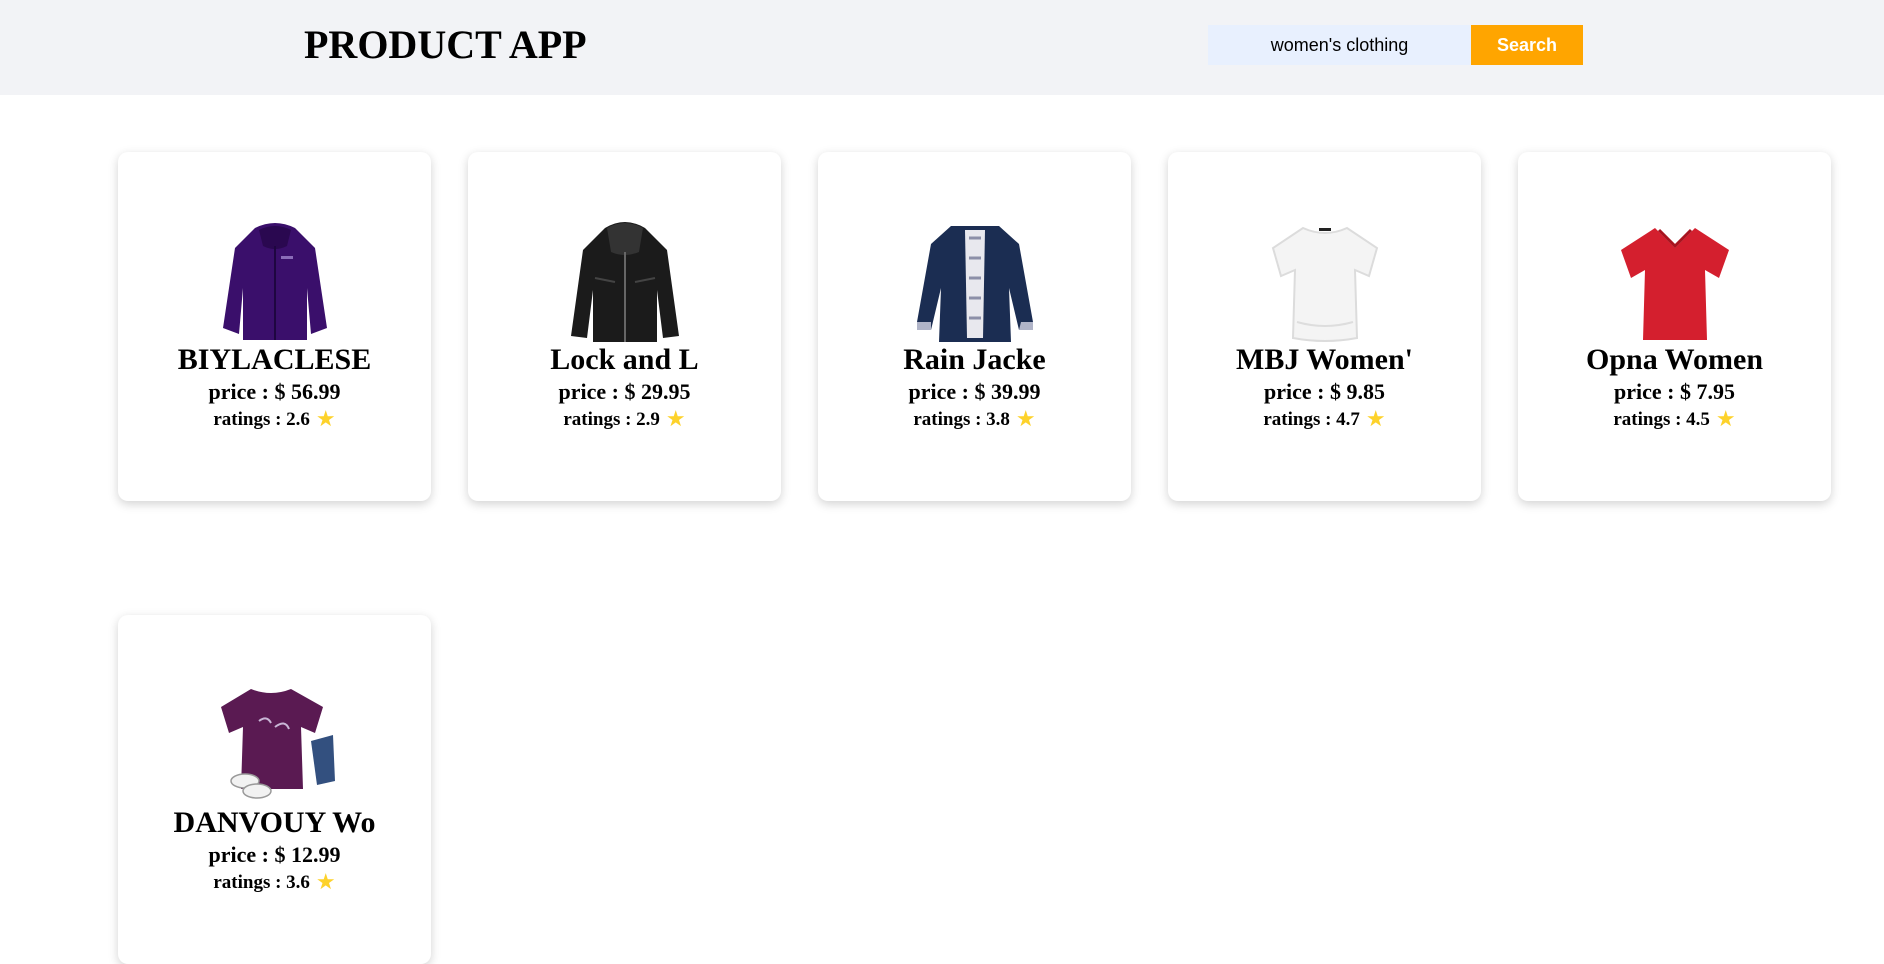 The height and width of the screenshot is (964, 1884). I want to click on product-price: price : $ 39.99, so click(974, 391).